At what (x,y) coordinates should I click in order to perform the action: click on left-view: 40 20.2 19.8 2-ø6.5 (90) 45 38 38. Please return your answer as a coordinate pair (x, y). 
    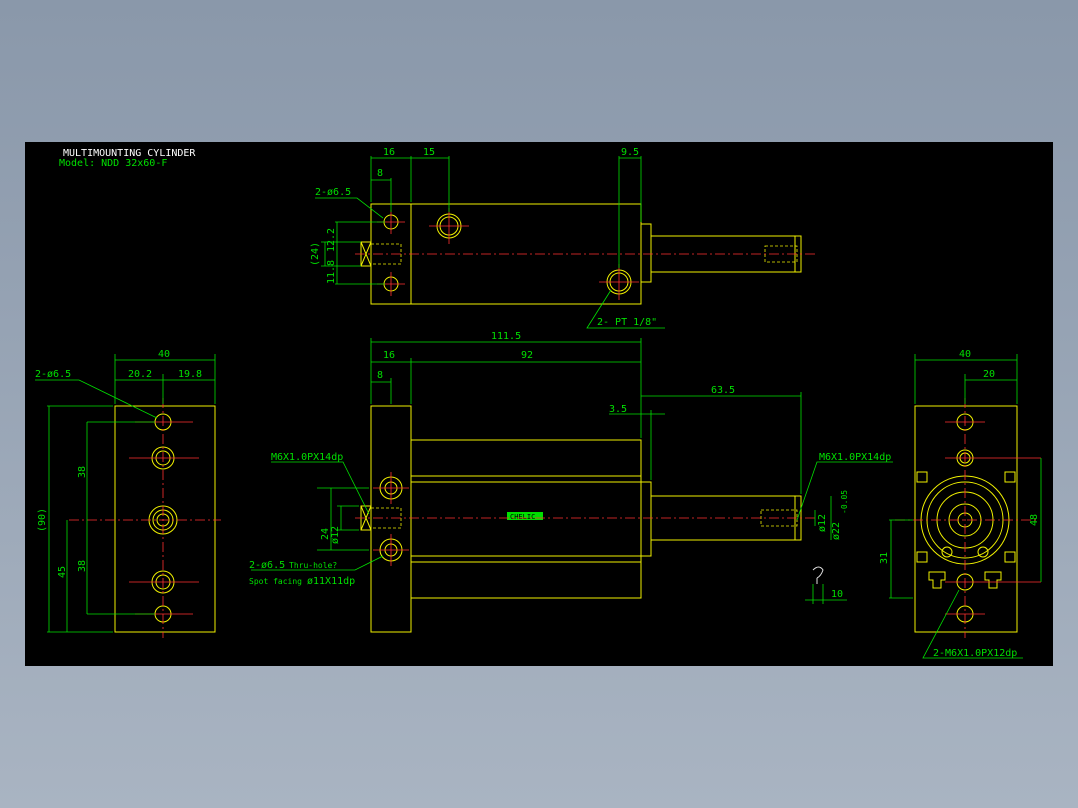
    Looking at the image, I should click on (128, 493).